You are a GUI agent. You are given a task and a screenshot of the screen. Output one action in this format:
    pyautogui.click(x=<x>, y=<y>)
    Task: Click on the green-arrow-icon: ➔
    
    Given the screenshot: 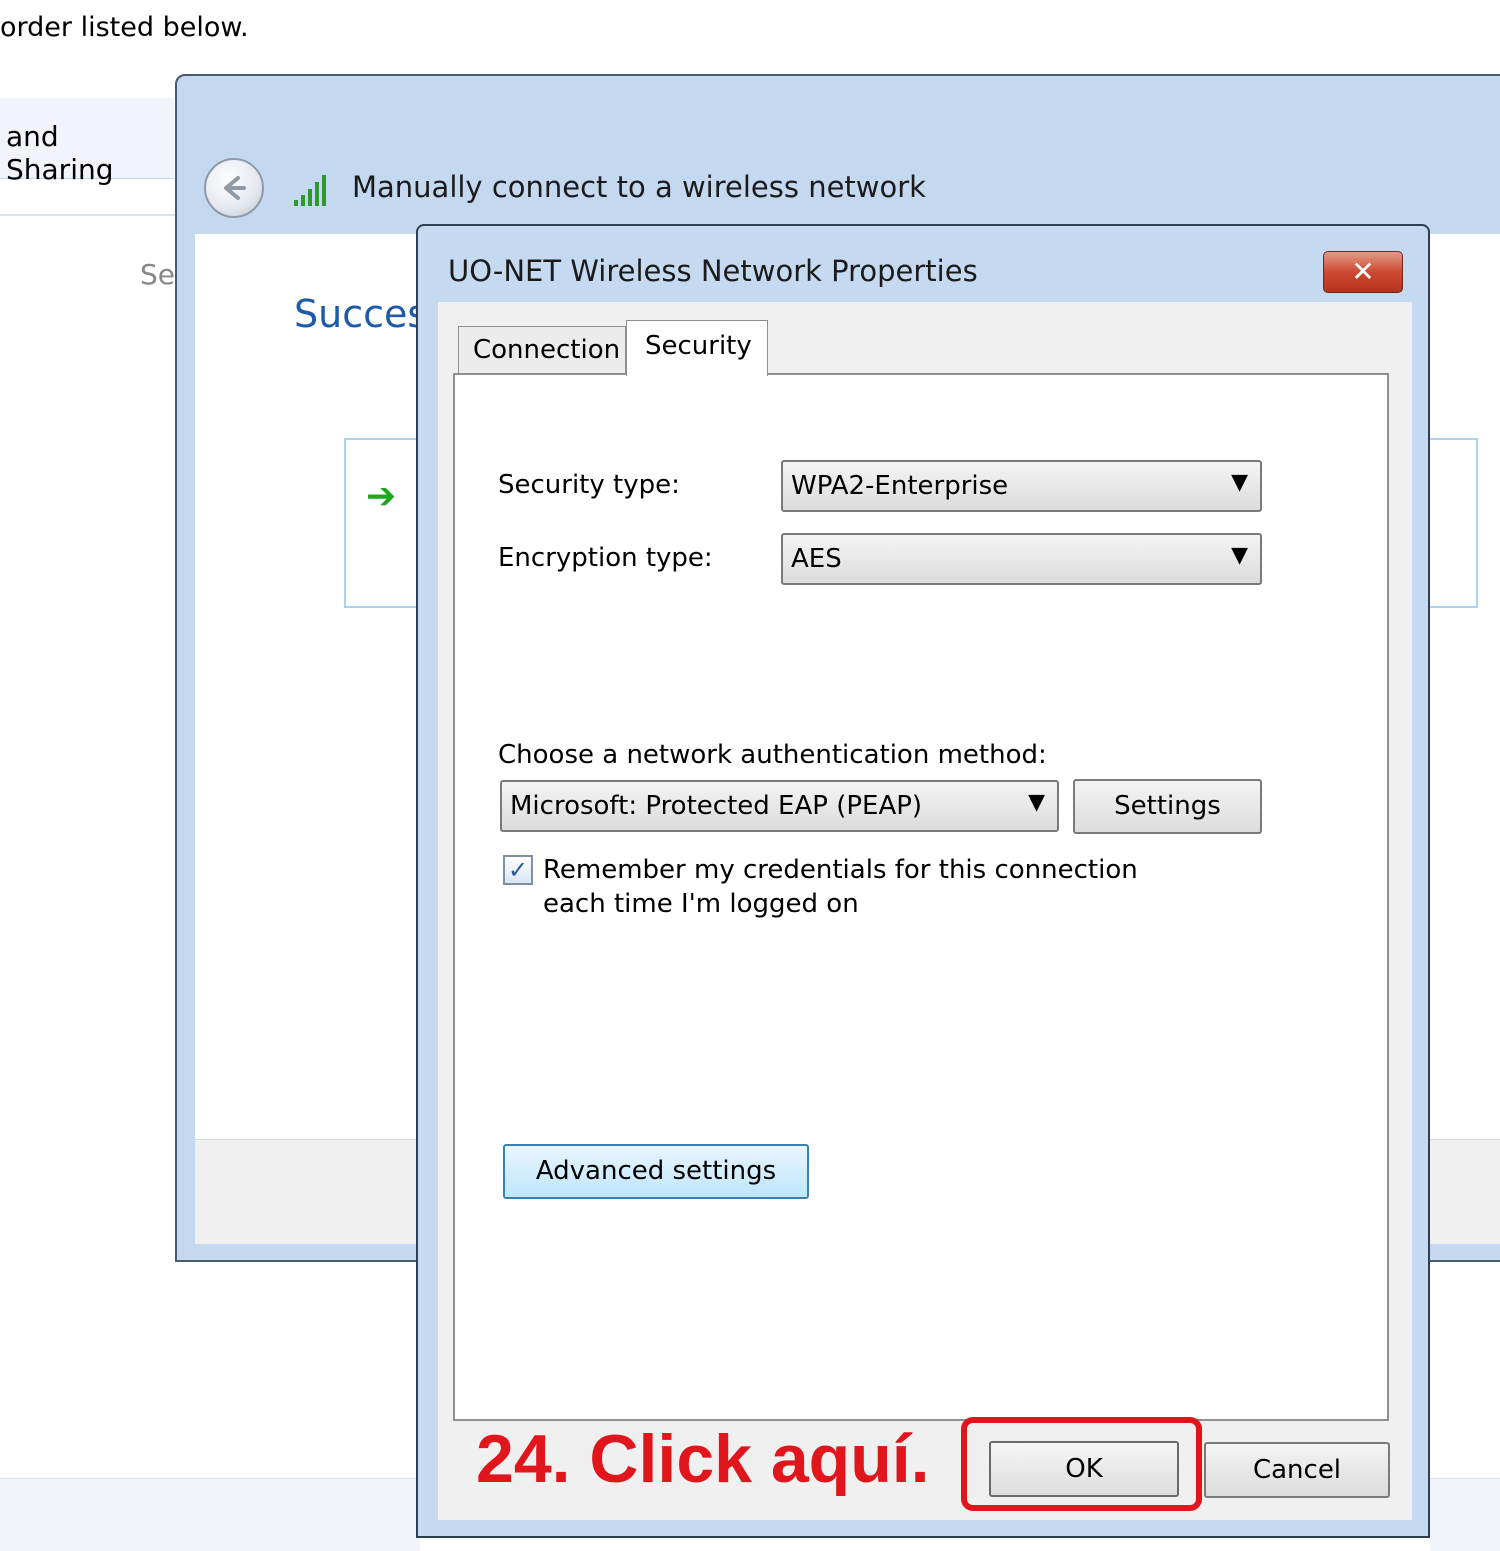 What is the action you would take?
    pyautogui.click(x=381, y=496)
    